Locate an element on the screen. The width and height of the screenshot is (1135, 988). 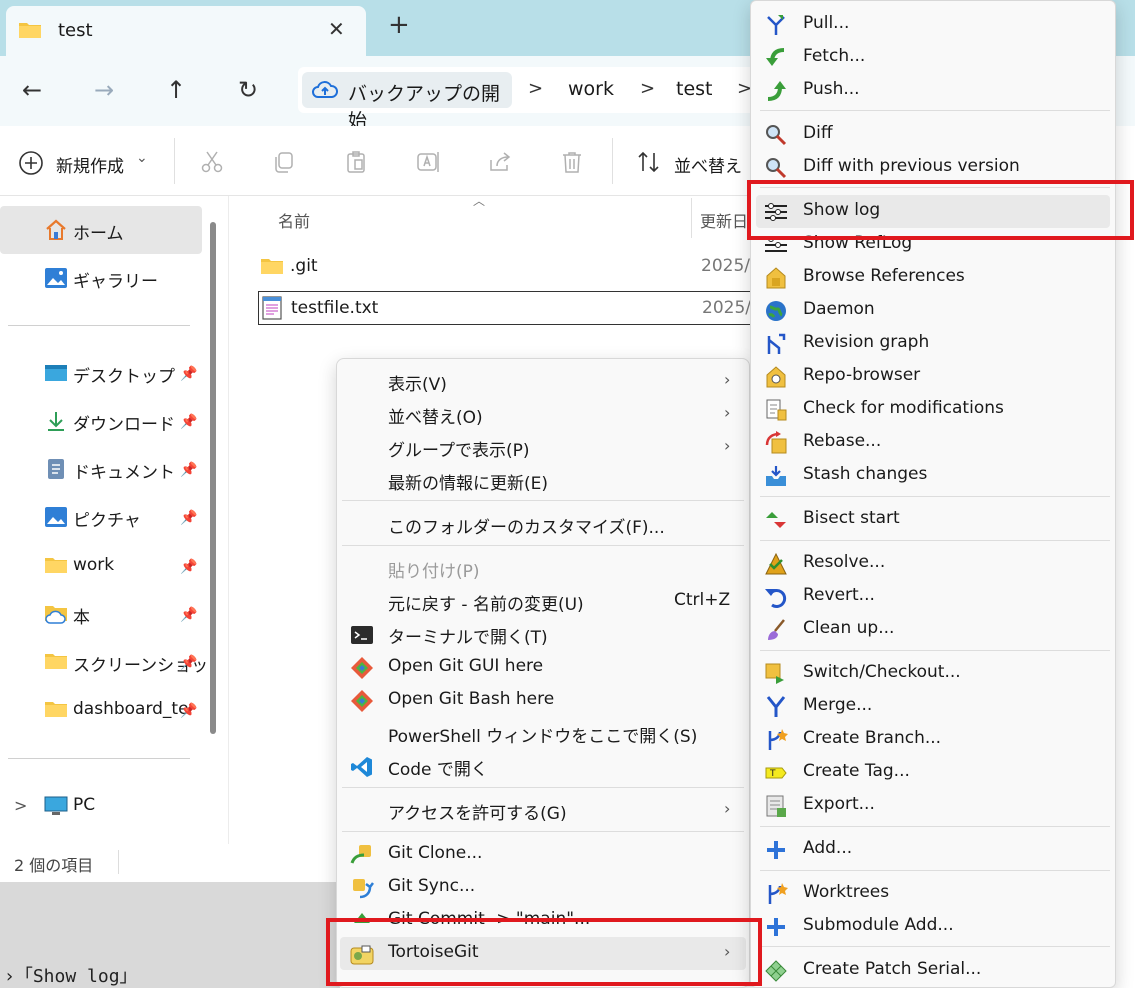
tab-title: test is located at coordinates (75, 30).